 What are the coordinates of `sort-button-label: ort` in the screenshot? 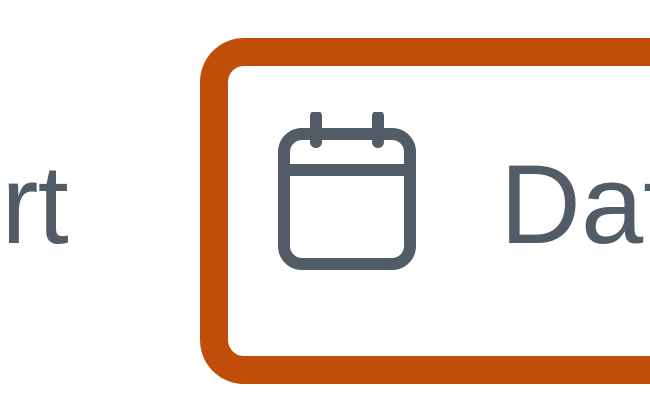 It's located at (34, 204).